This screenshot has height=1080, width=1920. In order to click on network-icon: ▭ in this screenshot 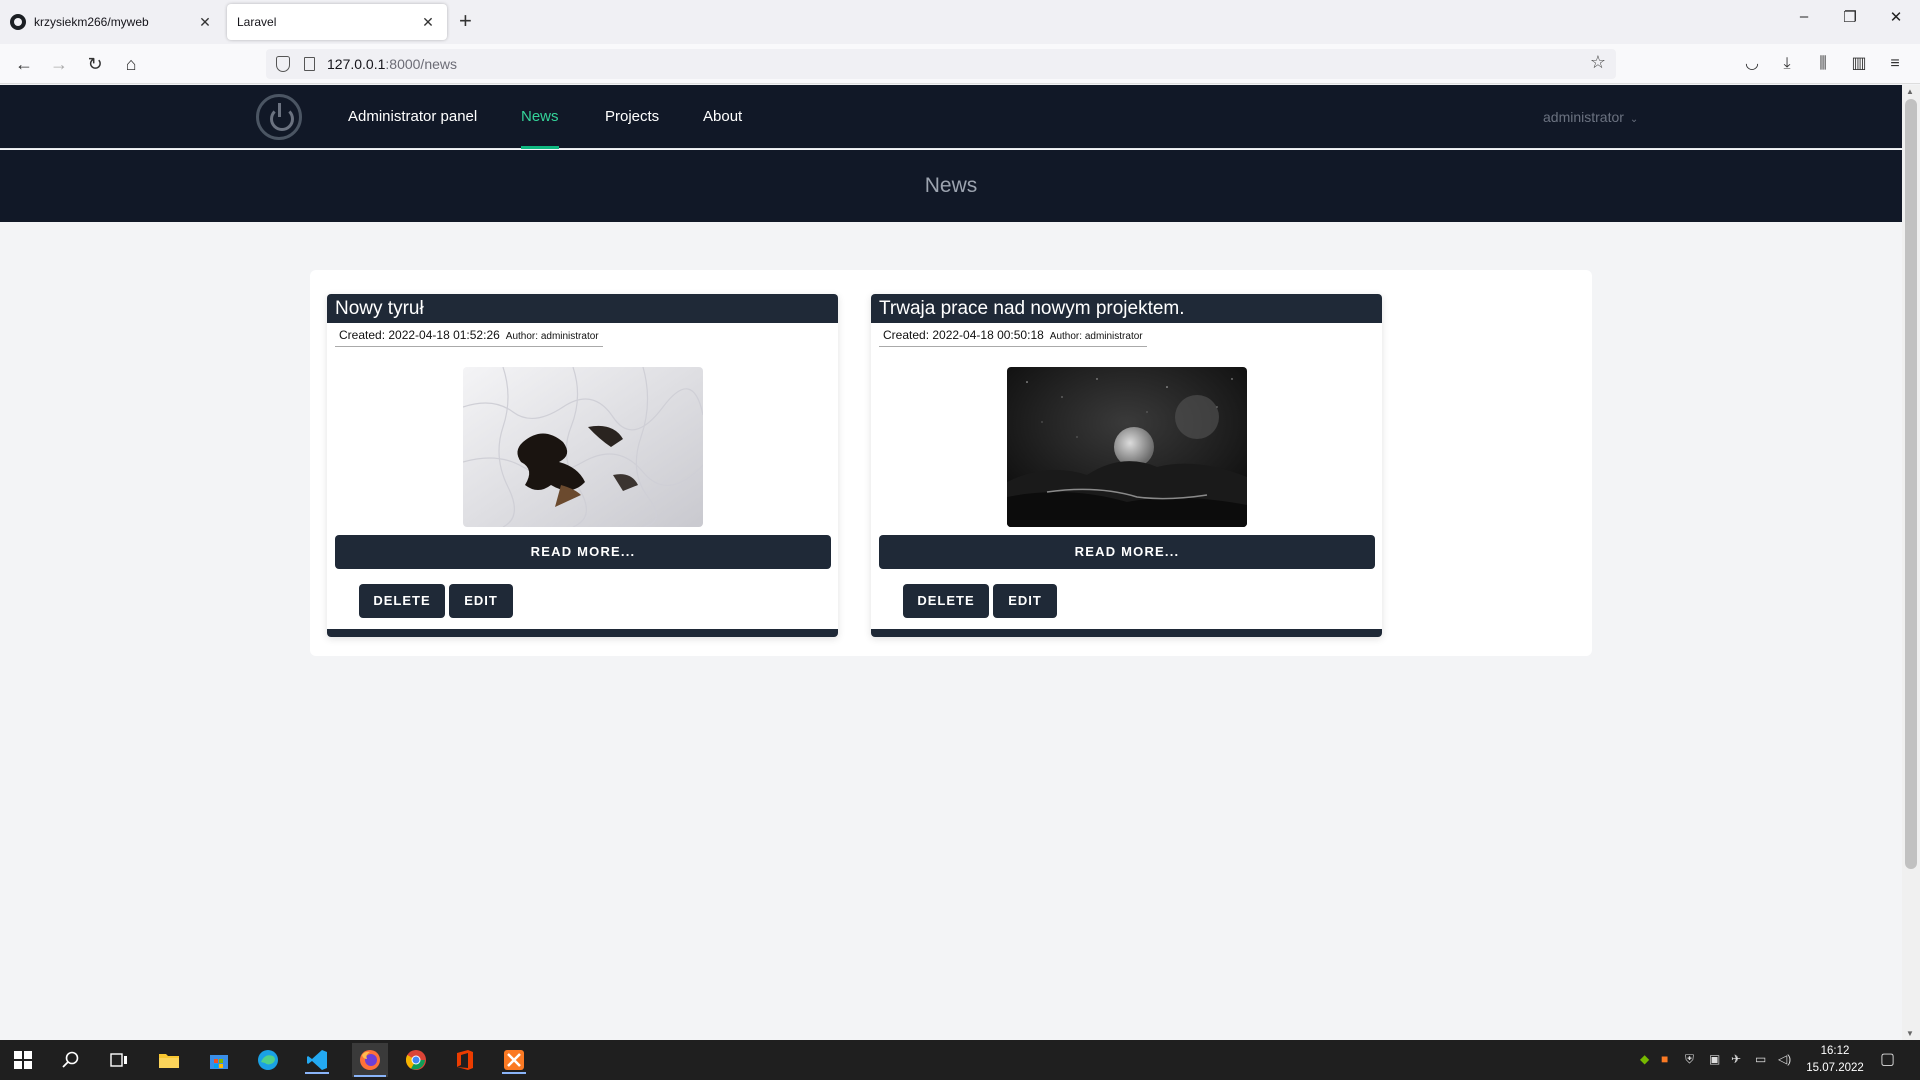, I will do `click(1760, 1059)`.